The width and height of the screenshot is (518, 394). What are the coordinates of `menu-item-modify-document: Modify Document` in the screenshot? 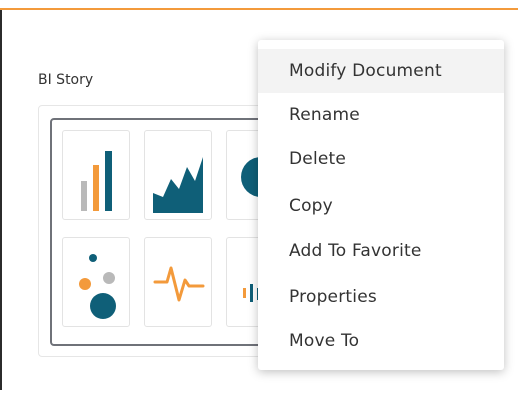 It's located at (381, 71).